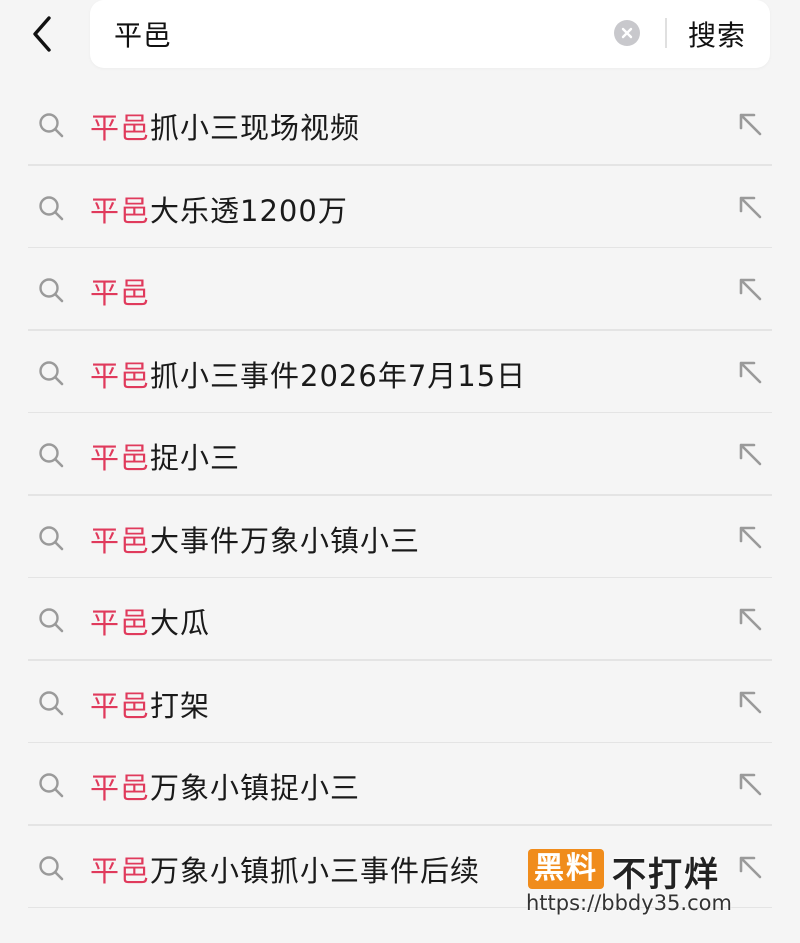 Image resolution: width=800 pixels, height=943 pixels. I want to click on suggestion-text: 平邑抓小三现场视频, so click(225, 126).